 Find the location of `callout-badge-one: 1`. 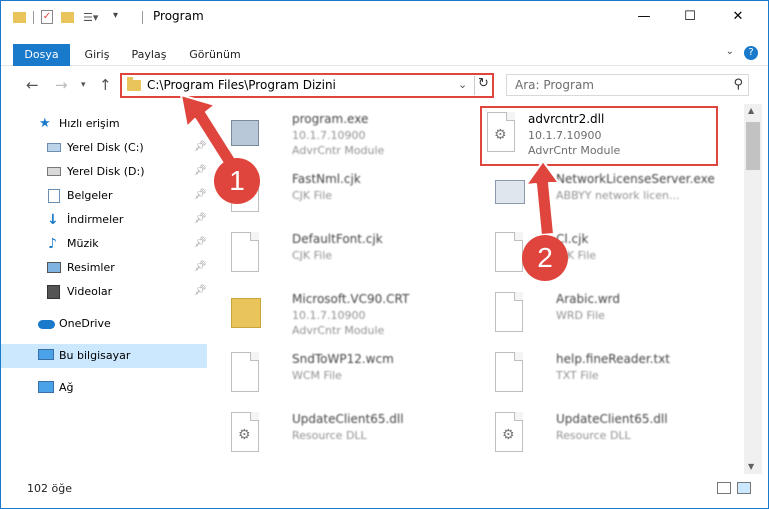

callout-badge-one: 1 is located at coordinates (237, 181).